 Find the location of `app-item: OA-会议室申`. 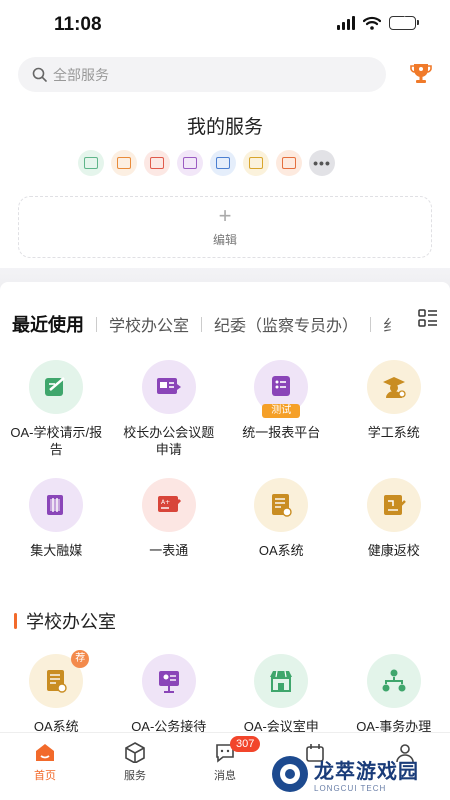

app-item: OA-会议室申 is located at coordinates (281, 694).